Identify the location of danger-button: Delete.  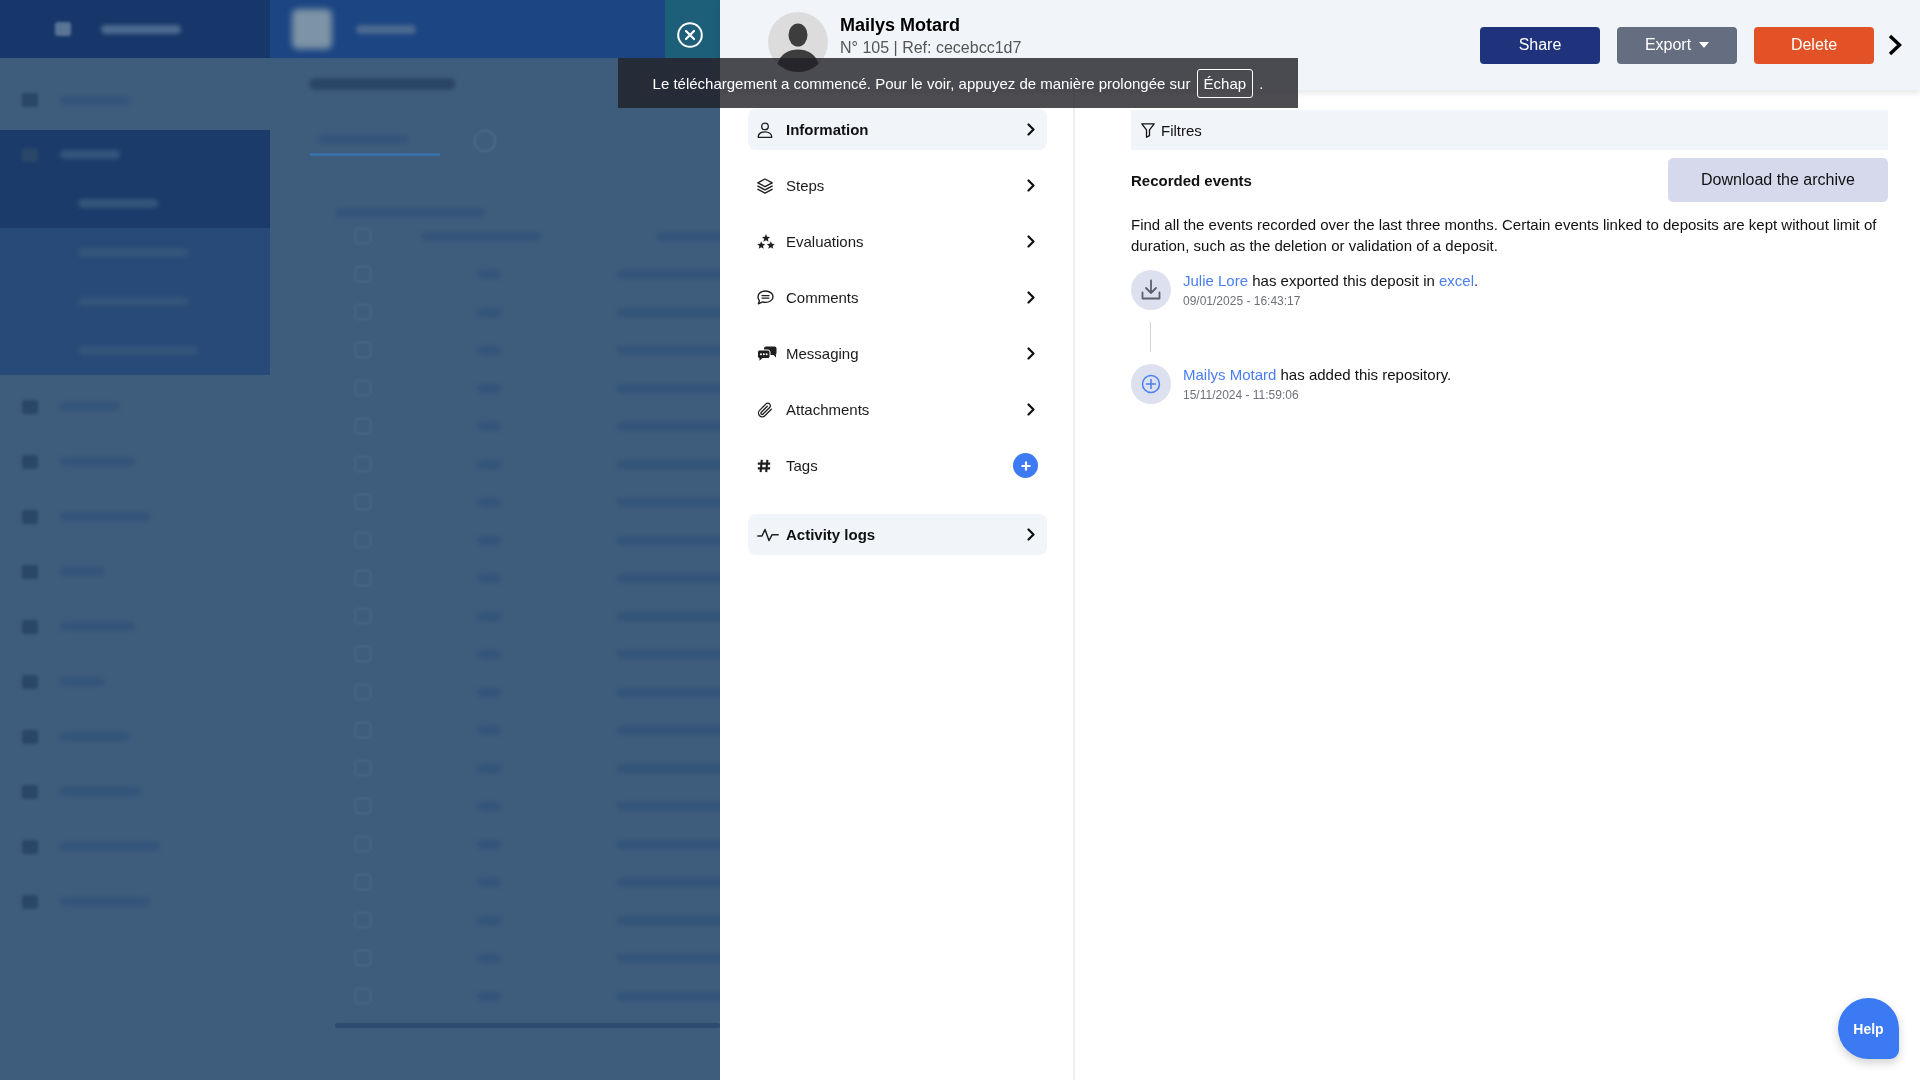
(1814, 45).